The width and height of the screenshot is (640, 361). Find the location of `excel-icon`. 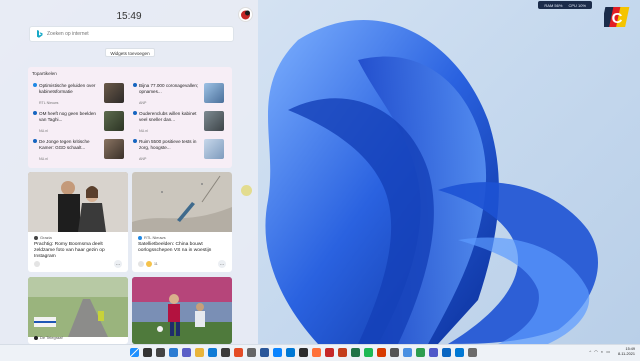

excel-icon is located at coordinates (355, 352).